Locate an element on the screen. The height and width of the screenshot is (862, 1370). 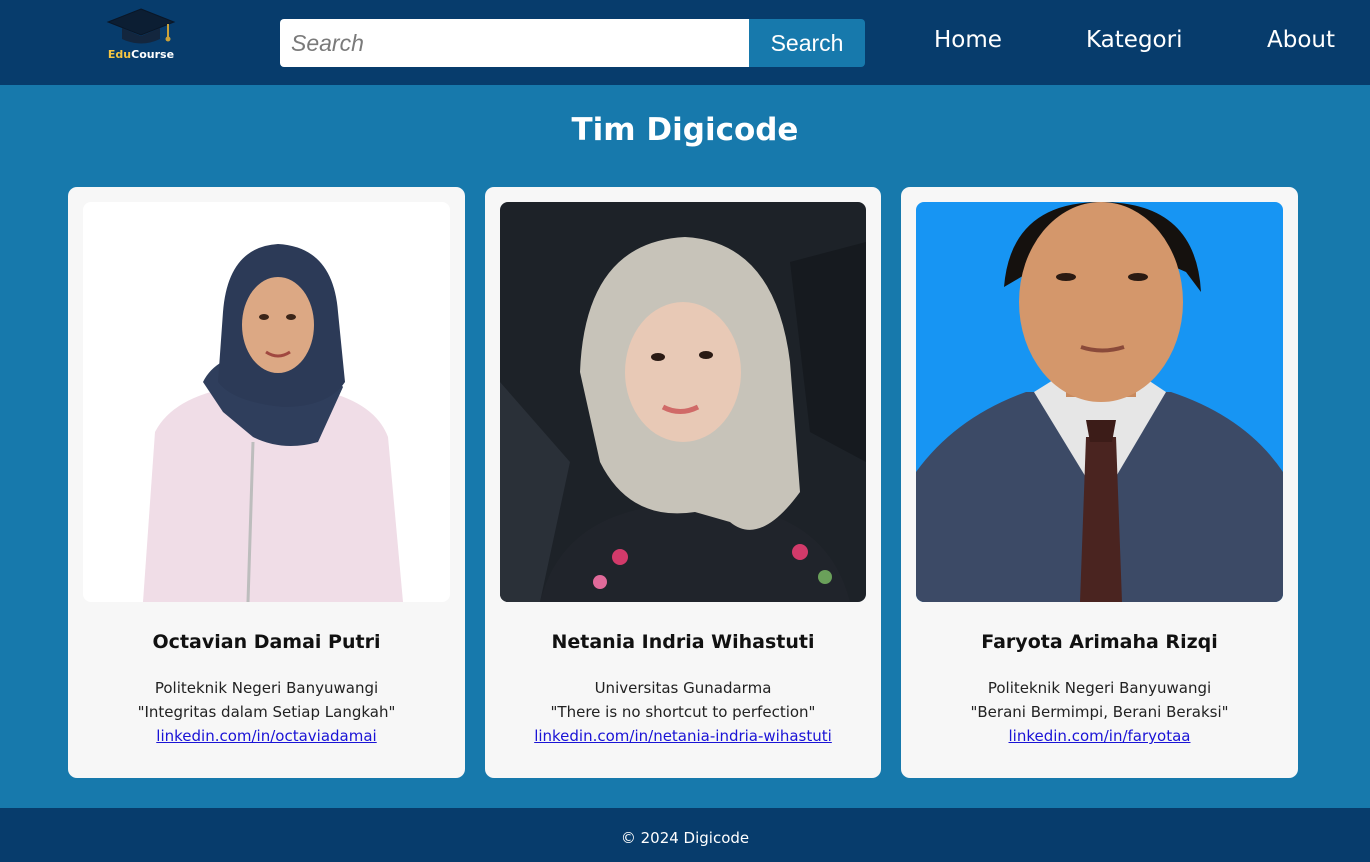
search-button: Search is located at coordinates (807, 43).